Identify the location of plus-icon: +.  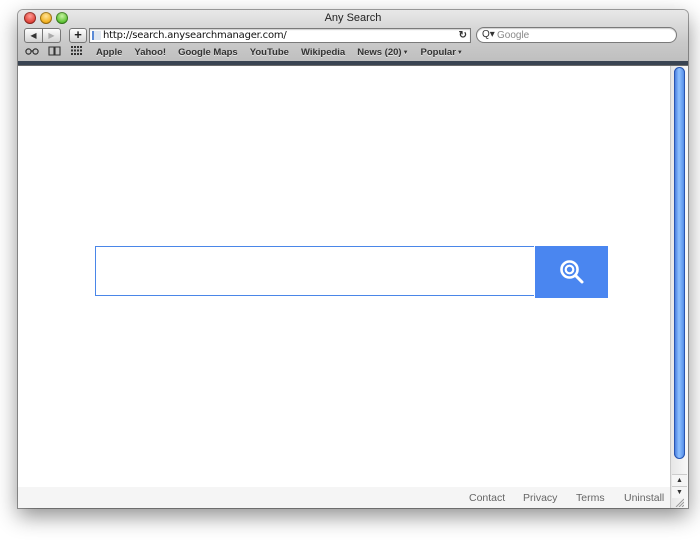
(78, 34).